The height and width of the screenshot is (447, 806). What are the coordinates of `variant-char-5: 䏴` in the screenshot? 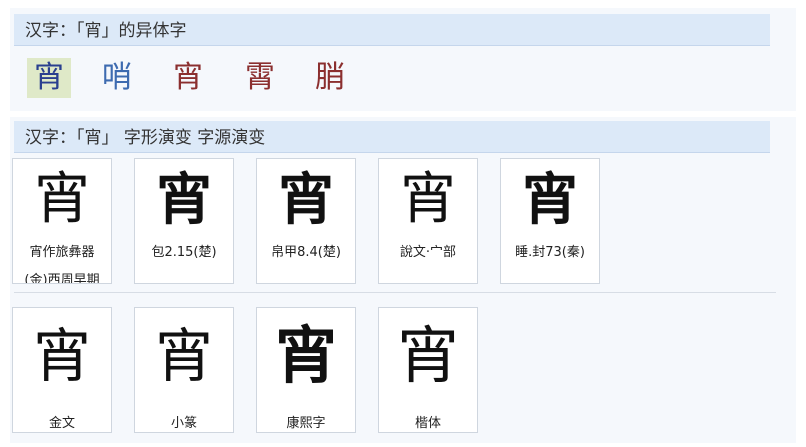 It's located at (330, 78).